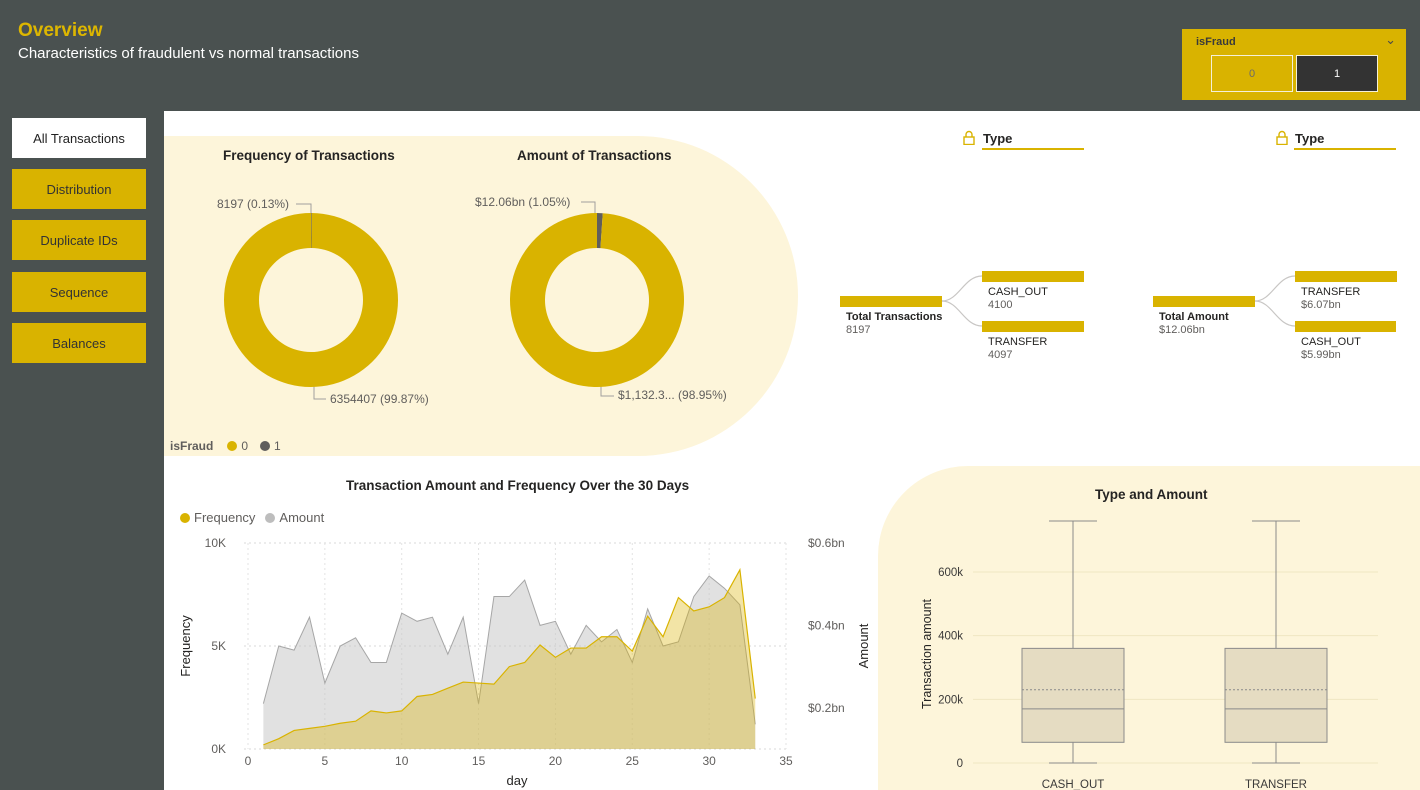 Image resolution: width=1420 pixels, height=790 pixels. What do you see at coordinates (225, 446) in the screenshot?
I see `donut-legend: isFraud 0 1` at bounding box center [225, 446].